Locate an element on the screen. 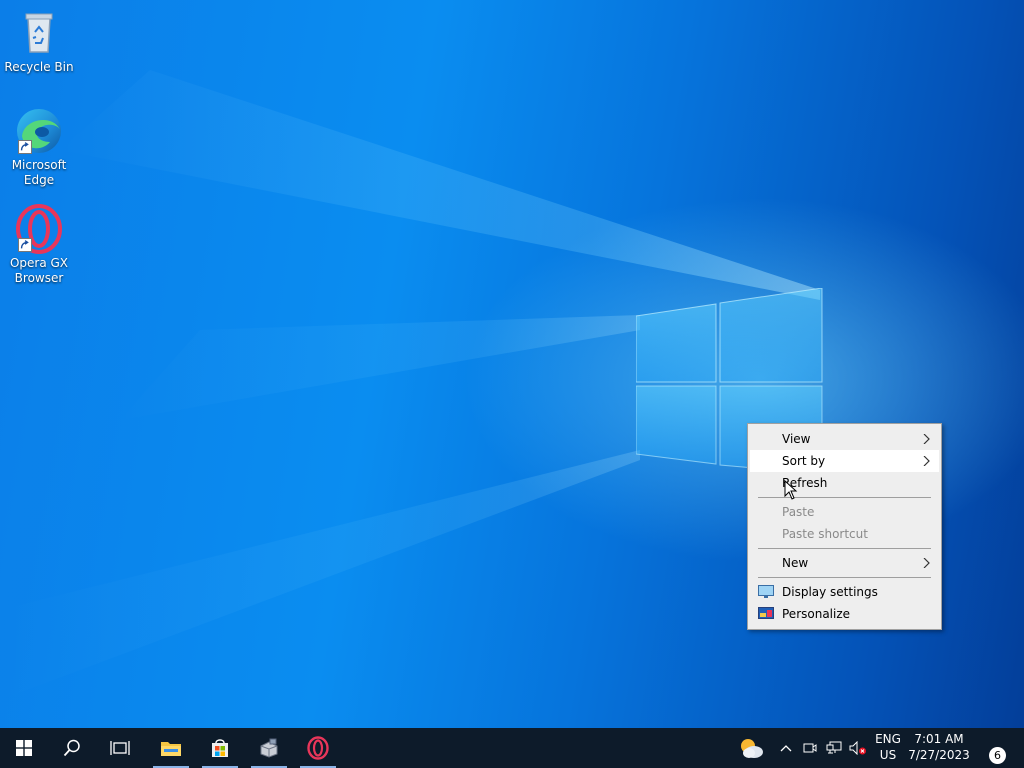 Image resolution: width=1024 pixels, height=768 pixels. clock: 7:01 AM 7/27/2023 is located at coordinates (939, 750).